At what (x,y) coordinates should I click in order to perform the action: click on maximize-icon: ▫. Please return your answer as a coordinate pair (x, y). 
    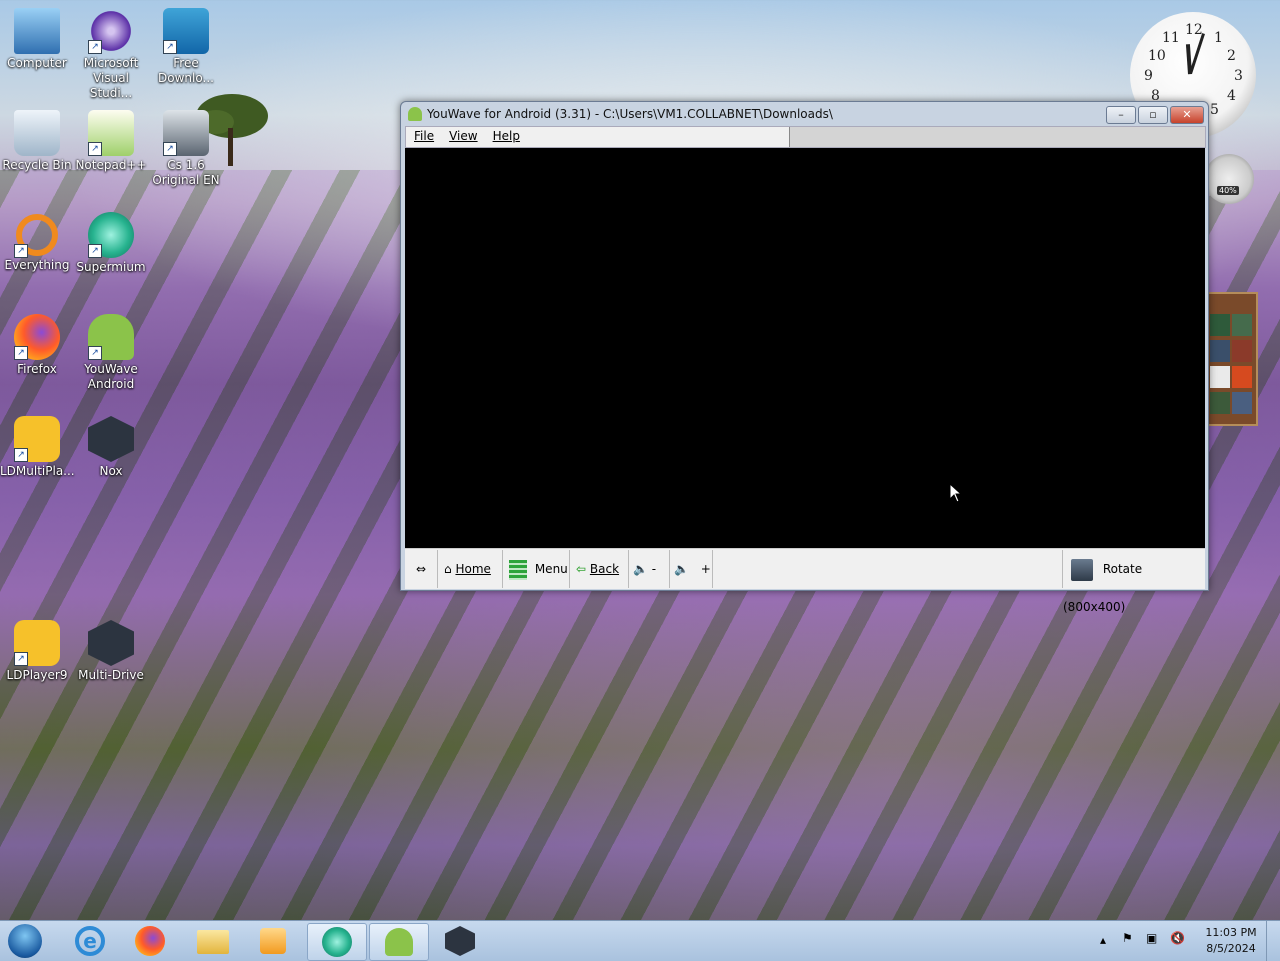
    Looking at the image, I should click on (1153, 114).